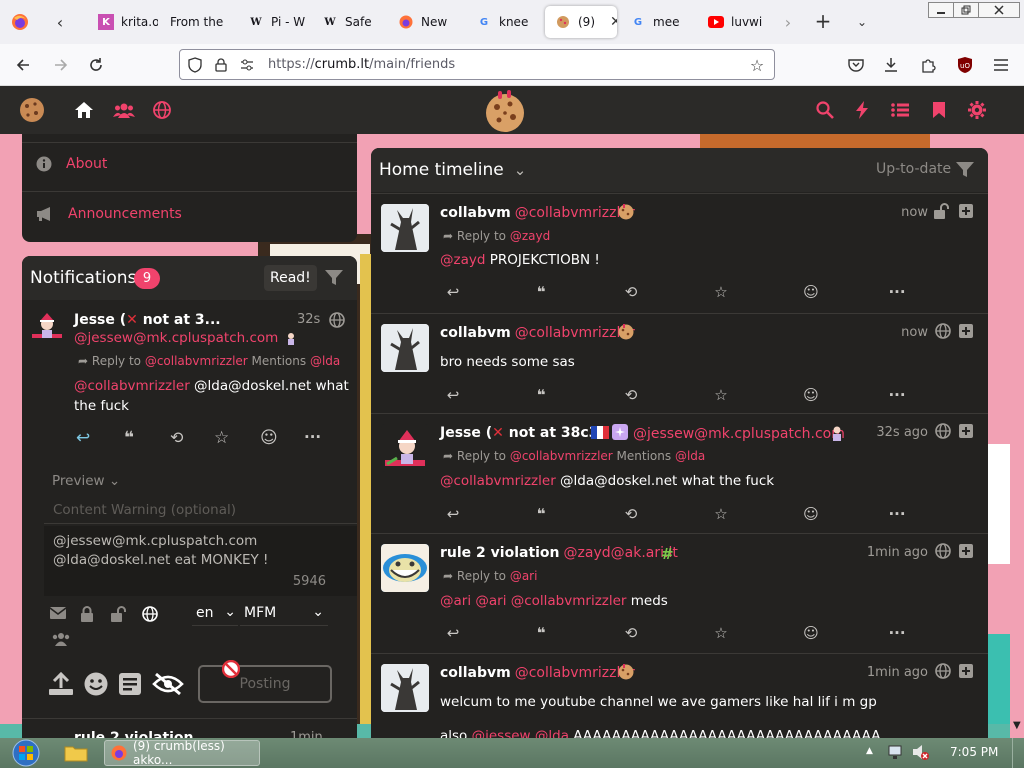 This screenshot has width=1024, height=768. I want to click on downloads-icon, so click(891, 65).